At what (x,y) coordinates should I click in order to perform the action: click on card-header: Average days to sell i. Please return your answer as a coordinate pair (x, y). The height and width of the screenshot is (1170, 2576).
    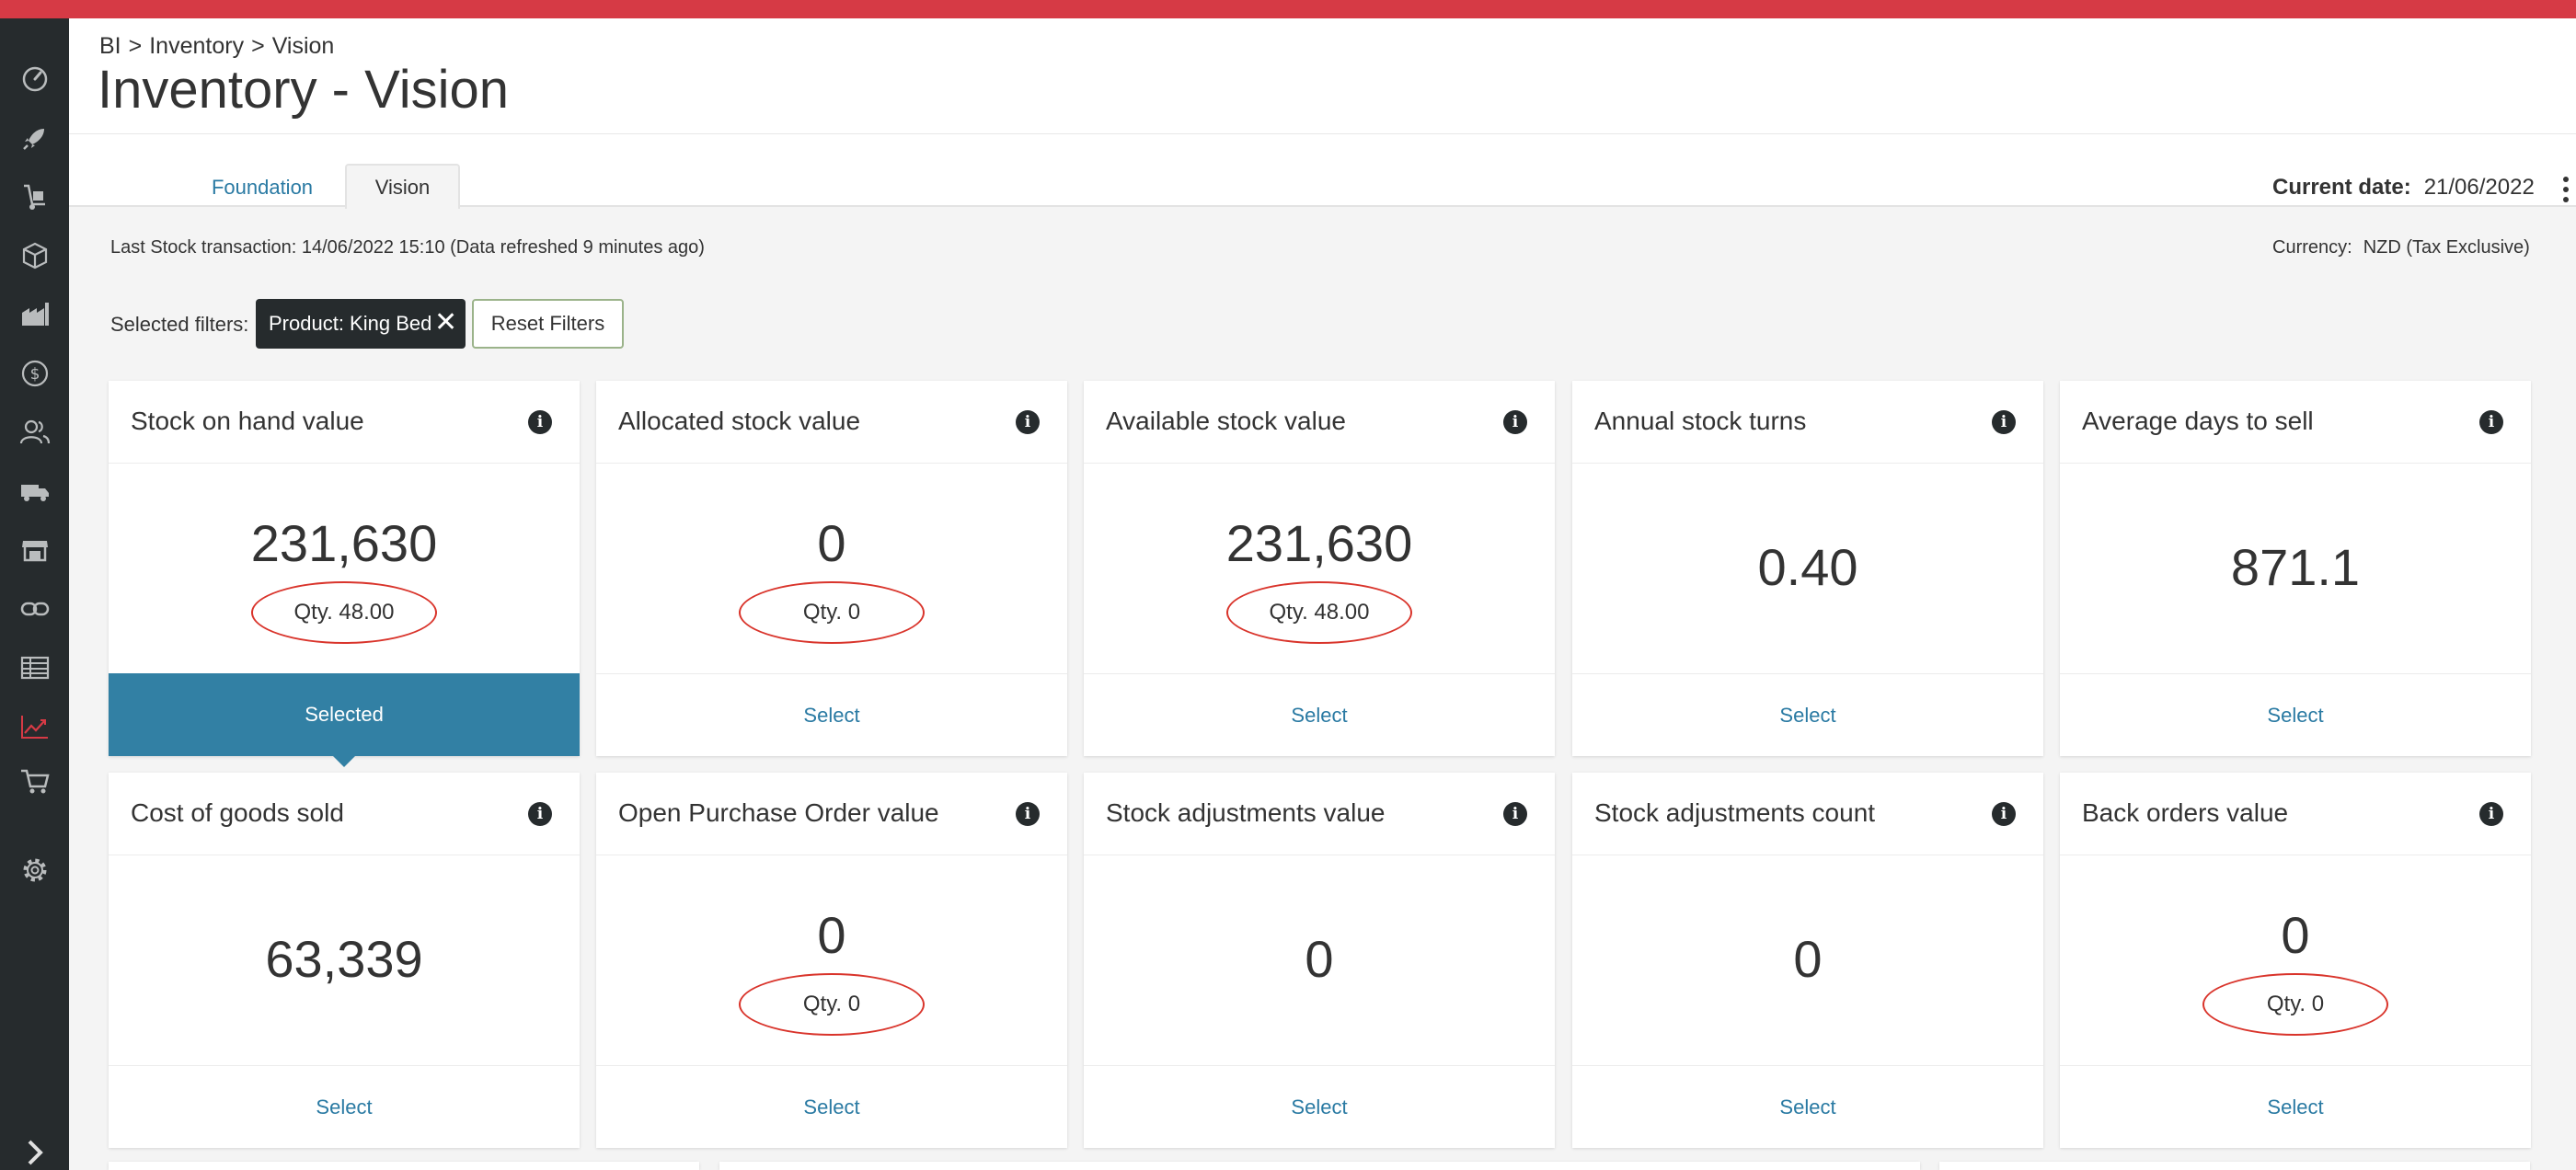
    Looking at the image, I should click on (2295, 422).